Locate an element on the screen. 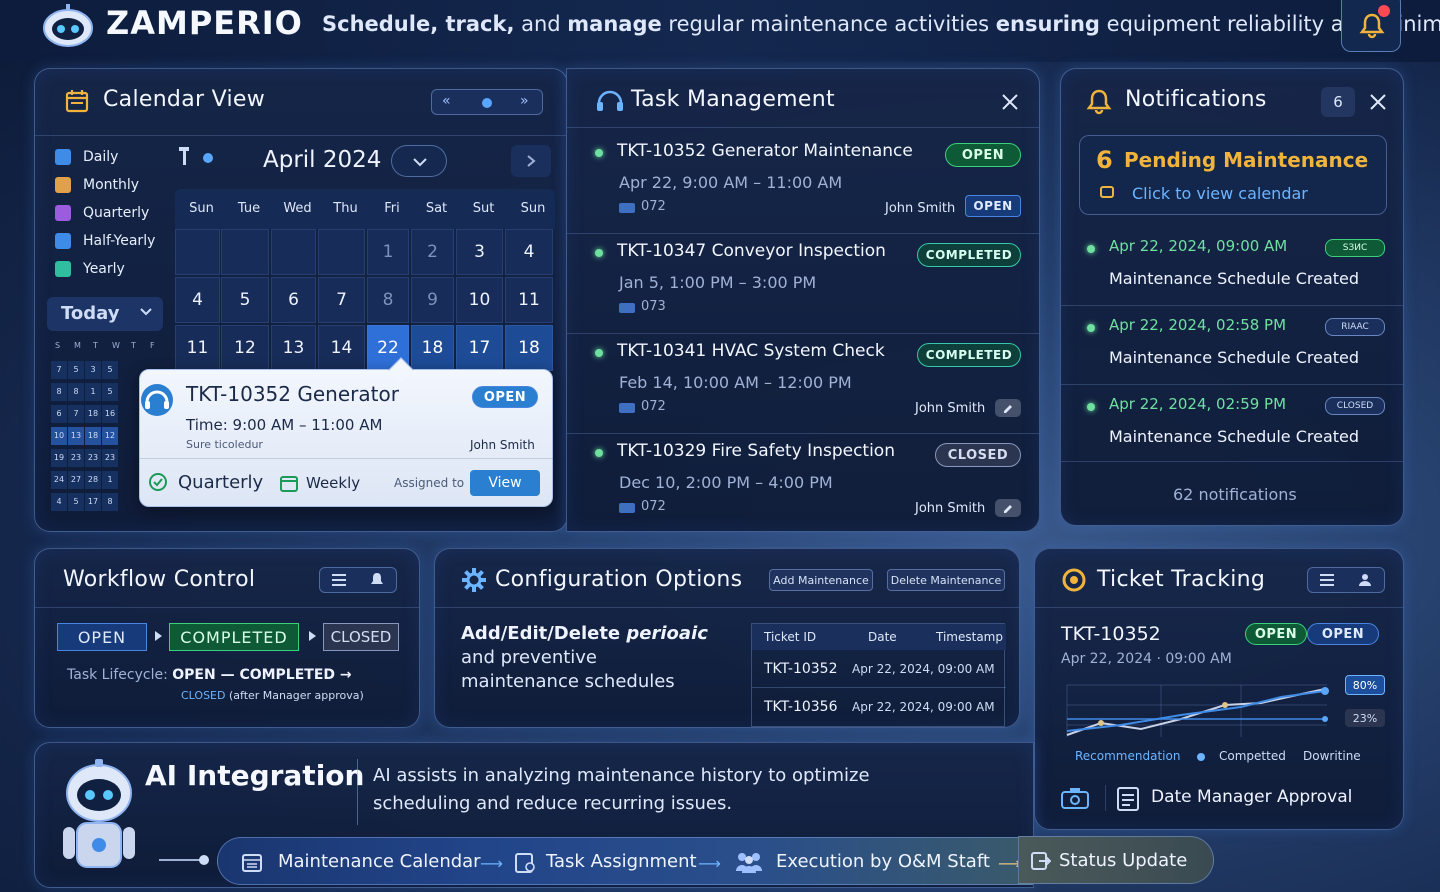 The image size is (1440, 892). checkbox-daily is located at coordinates (63, 157).